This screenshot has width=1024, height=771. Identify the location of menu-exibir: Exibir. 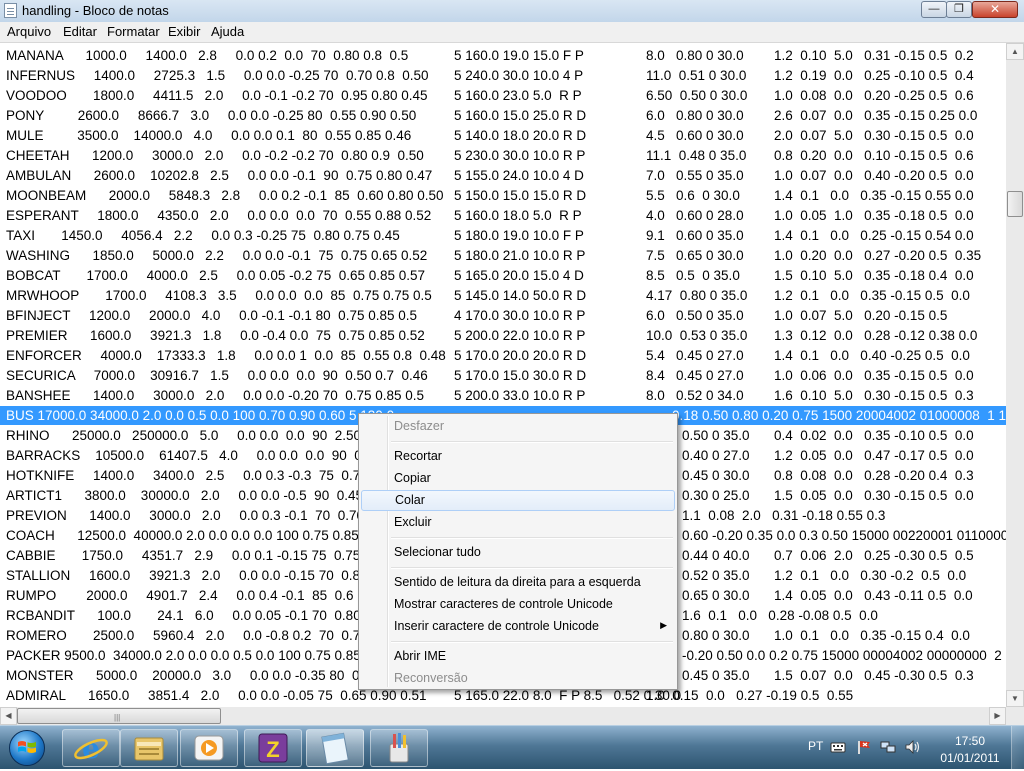
(184, 31).